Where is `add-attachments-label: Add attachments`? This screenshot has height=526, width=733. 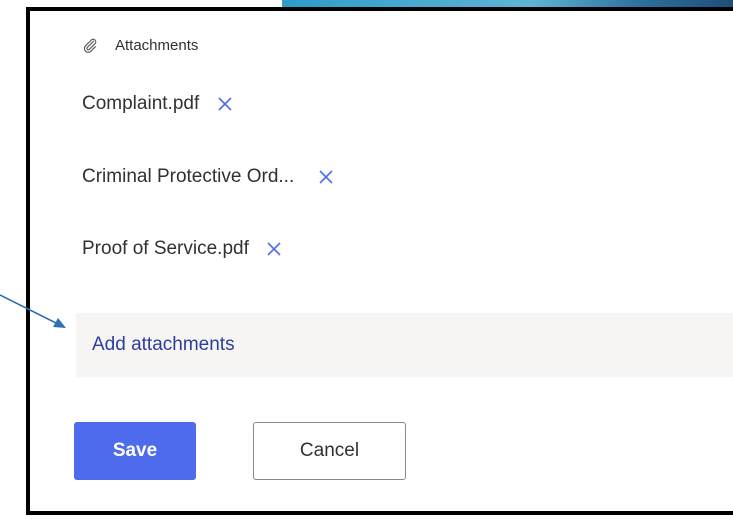 add-attachments-label: Add attachments is located at coordinates (163, 344).